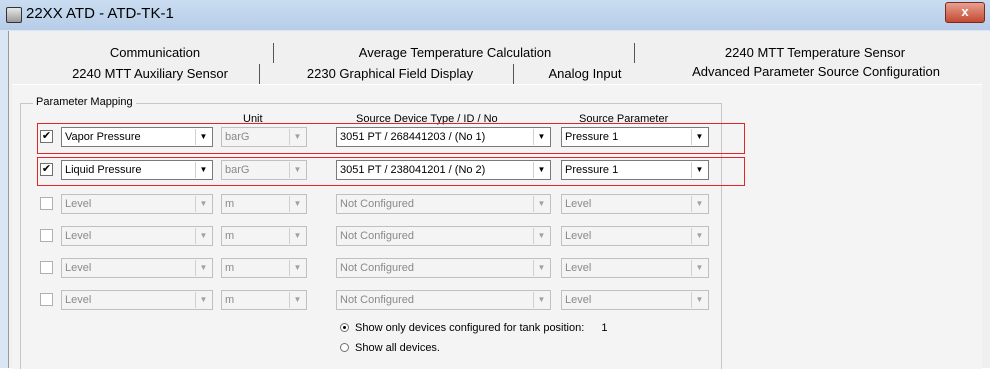 The image size is (990, 369). What do you see at coordinates (344, 327) in the screenshot?
I see `radio-selected-icon` at bounding box center [344, 327].